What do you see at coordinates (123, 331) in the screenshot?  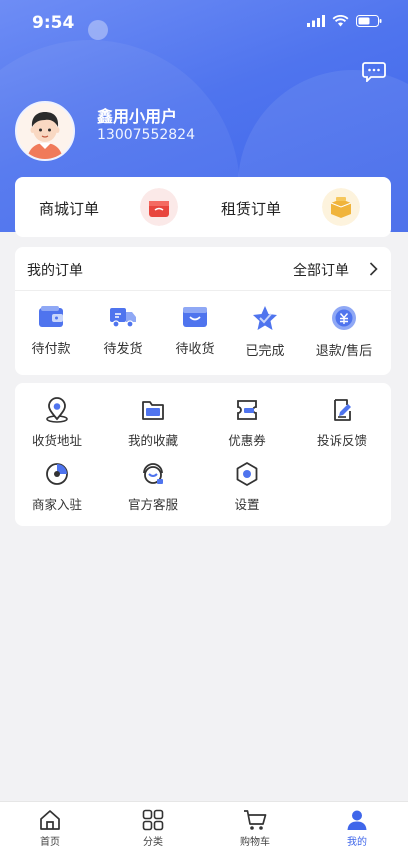 I see `order-pending-shipment: 待发货` at bounding box center [123, 331].